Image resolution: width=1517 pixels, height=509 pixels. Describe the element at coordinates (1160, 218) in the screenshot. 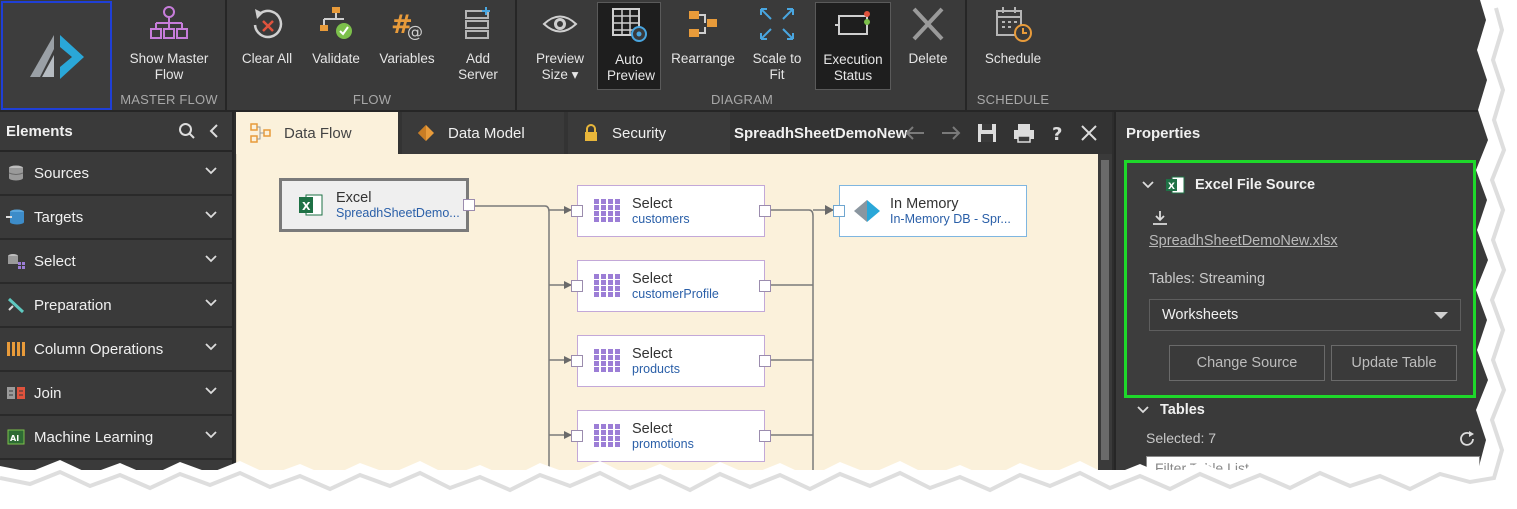

I see `download-icon` at that location.